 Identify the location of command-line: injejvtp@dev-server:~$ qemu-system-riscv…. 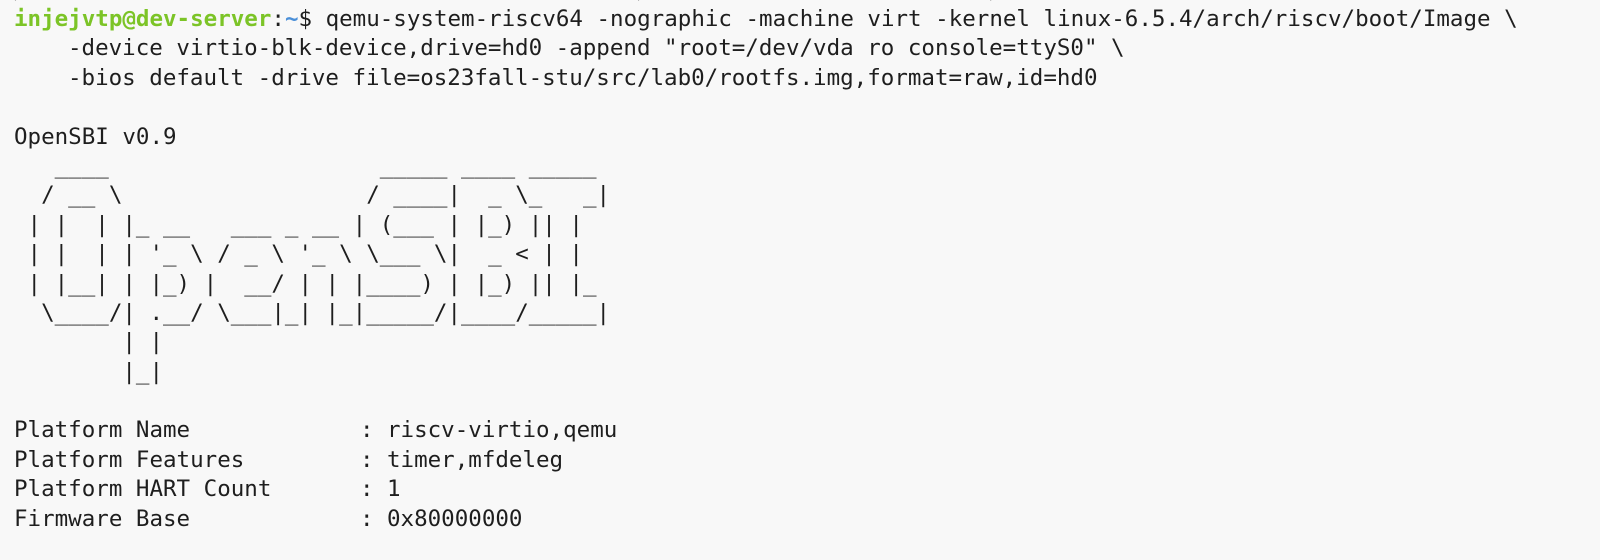
(766, 19).